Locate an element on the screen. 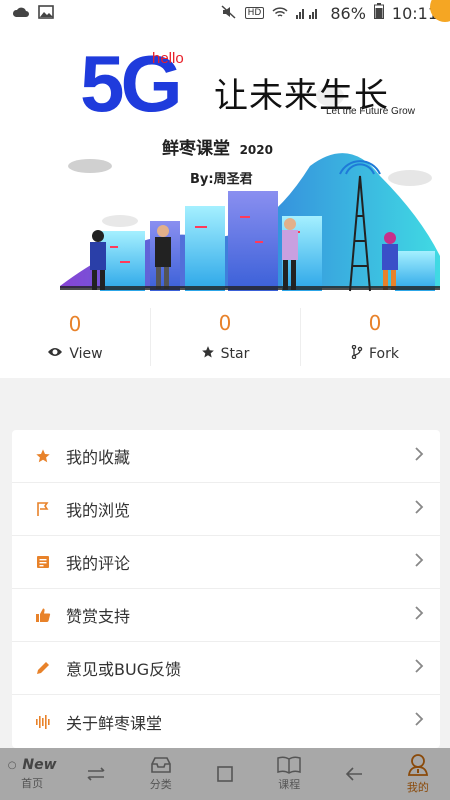 This screenshot has height=800, width=450. recent-apps-icon is located at coordinates (96, 774).